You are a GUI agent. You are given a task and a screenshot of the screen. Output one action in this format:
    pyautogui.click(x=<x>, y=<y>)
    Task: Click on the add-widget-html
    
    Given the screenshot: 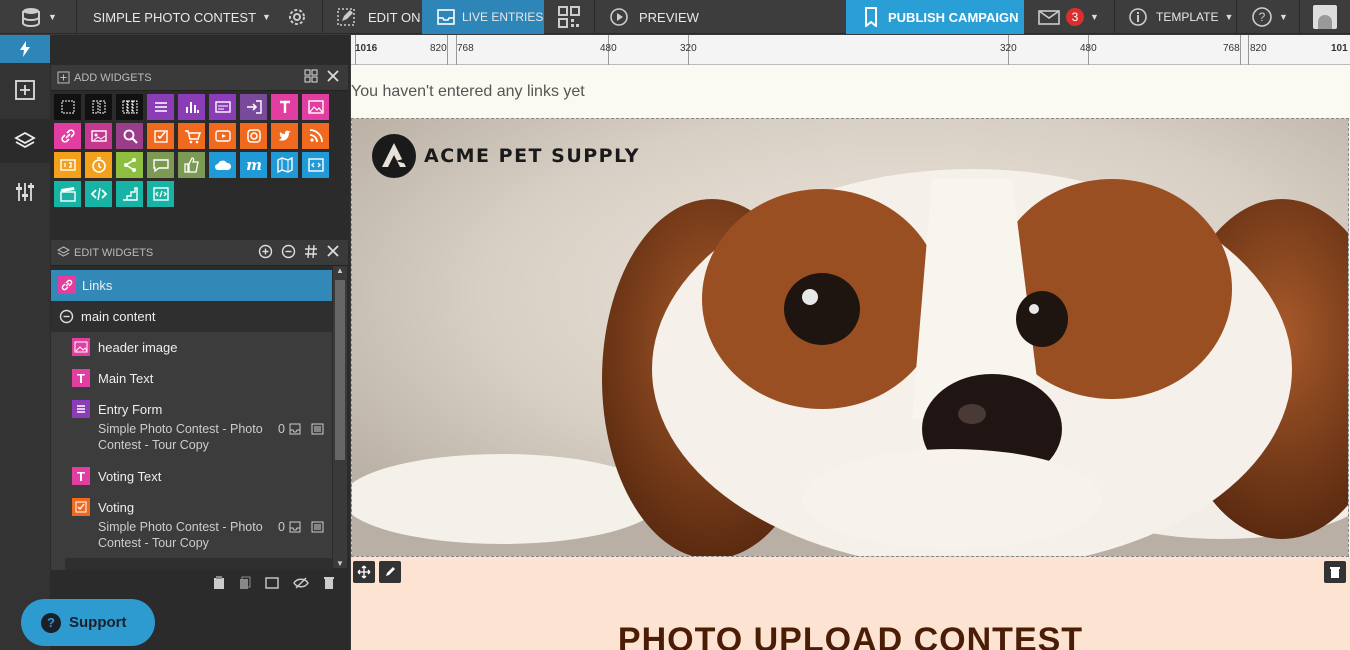 What is the action you would take?
    pyautogui.click(x=160, y=194)
    